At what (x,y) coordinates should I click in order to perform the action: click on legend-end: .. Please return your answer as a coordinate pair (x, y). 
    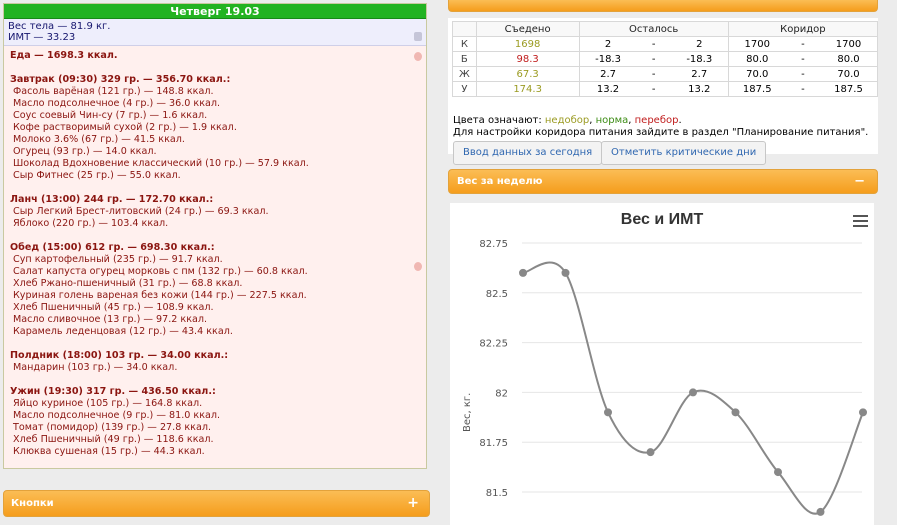
    Looking at the image, I should click on (680, 120).